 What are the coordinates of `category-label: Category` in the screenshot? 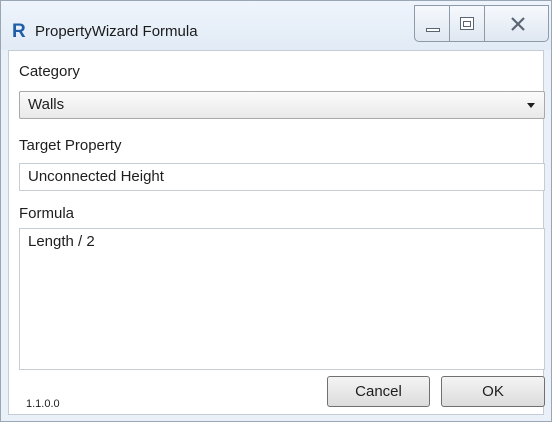 It's located at (49, 71).